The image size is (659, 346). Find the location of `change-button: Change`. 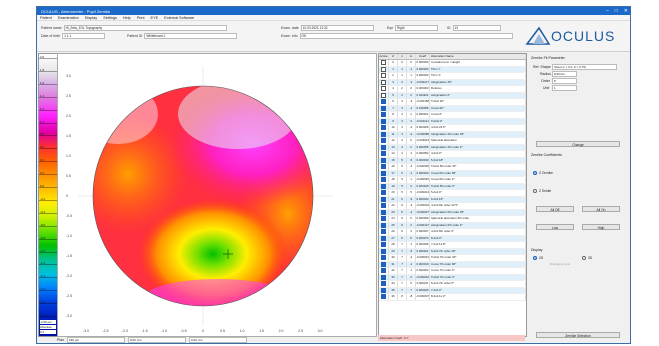

change-button: Change is located at coordinates (578, 144).